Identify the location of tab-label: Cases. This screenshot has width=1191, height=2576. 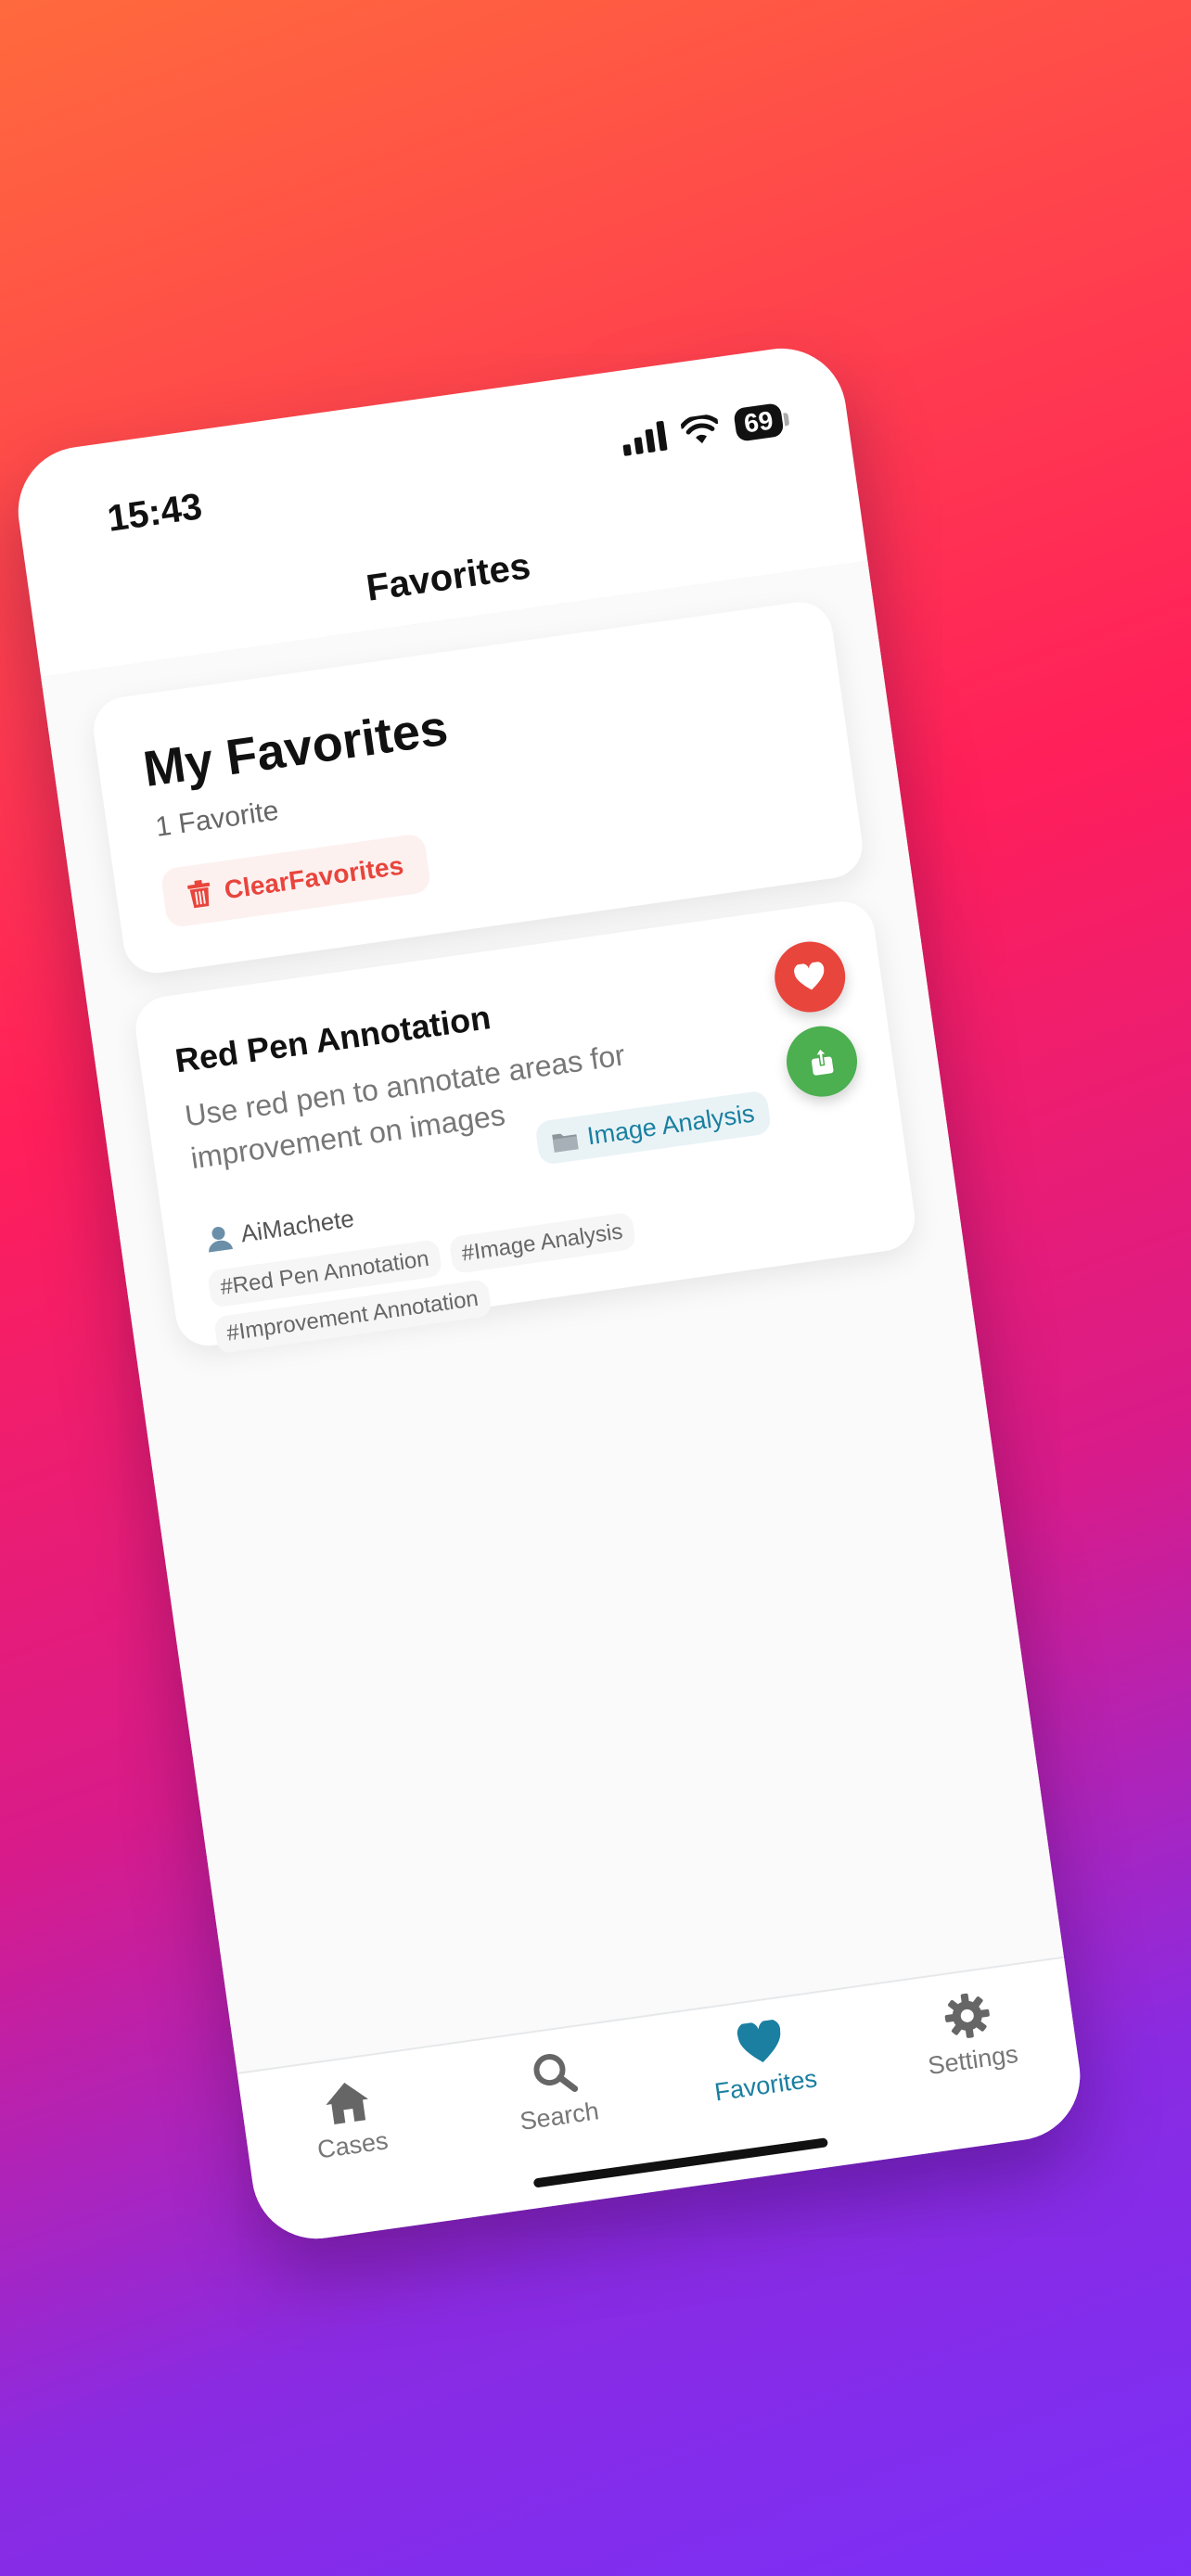
(353, 2145).